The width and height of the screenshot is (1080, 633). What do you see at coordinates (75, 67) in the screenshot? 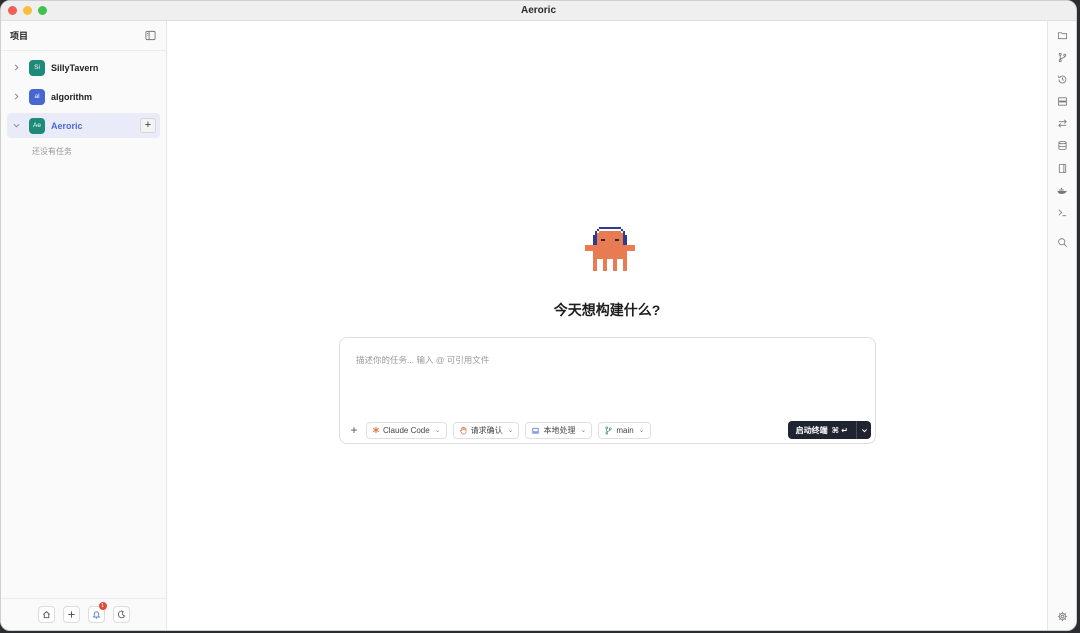
I see `project-name: SillyTavern` at bounding box center [75, 67].